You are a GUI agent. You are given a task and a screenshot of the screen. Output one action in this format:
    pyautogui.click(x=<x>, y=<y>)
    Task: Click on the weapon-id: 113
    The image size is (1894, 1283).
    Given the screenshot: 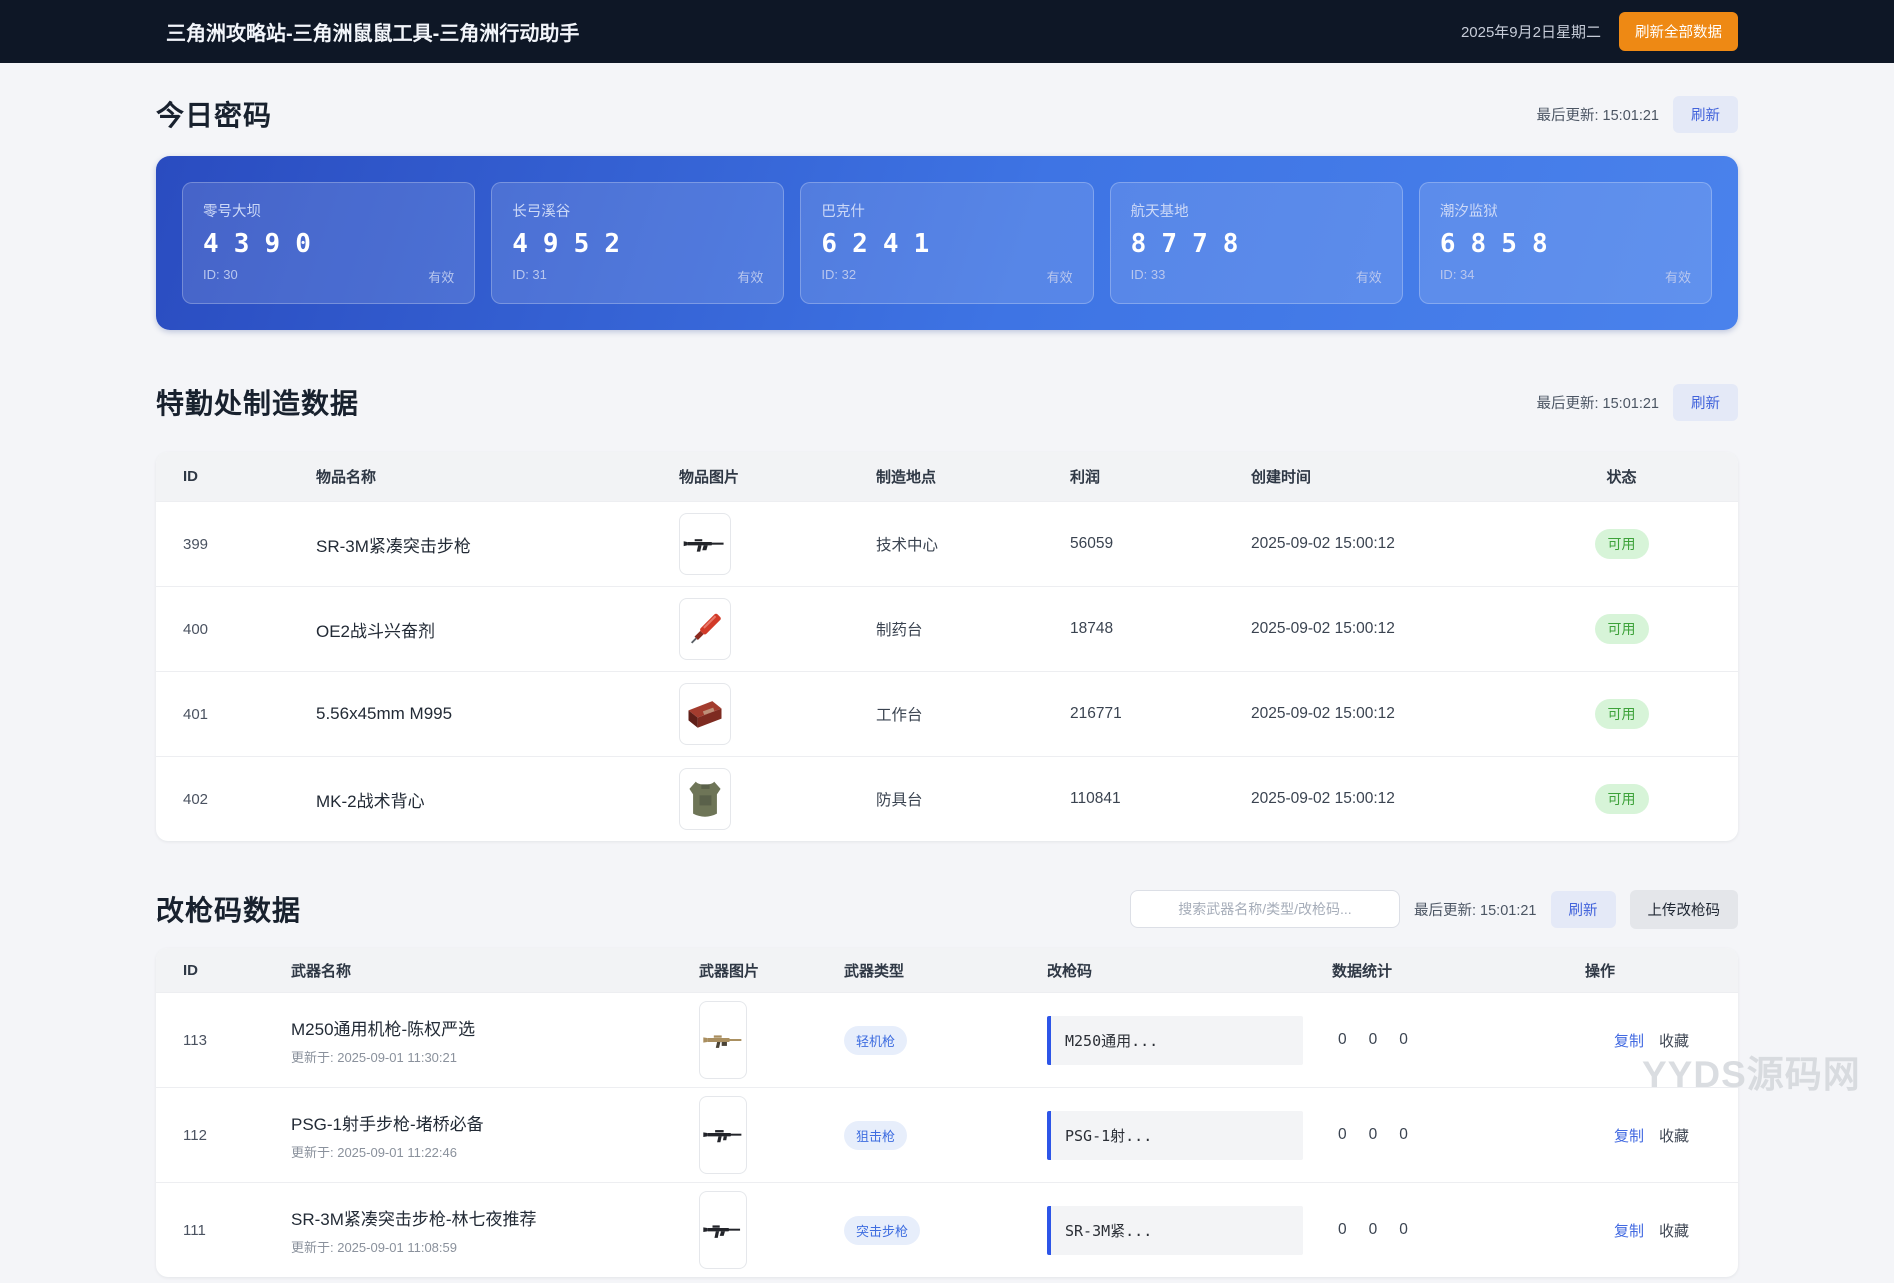 What is the action you would take?
    pyautogui.click(x=195, y=1040)
    